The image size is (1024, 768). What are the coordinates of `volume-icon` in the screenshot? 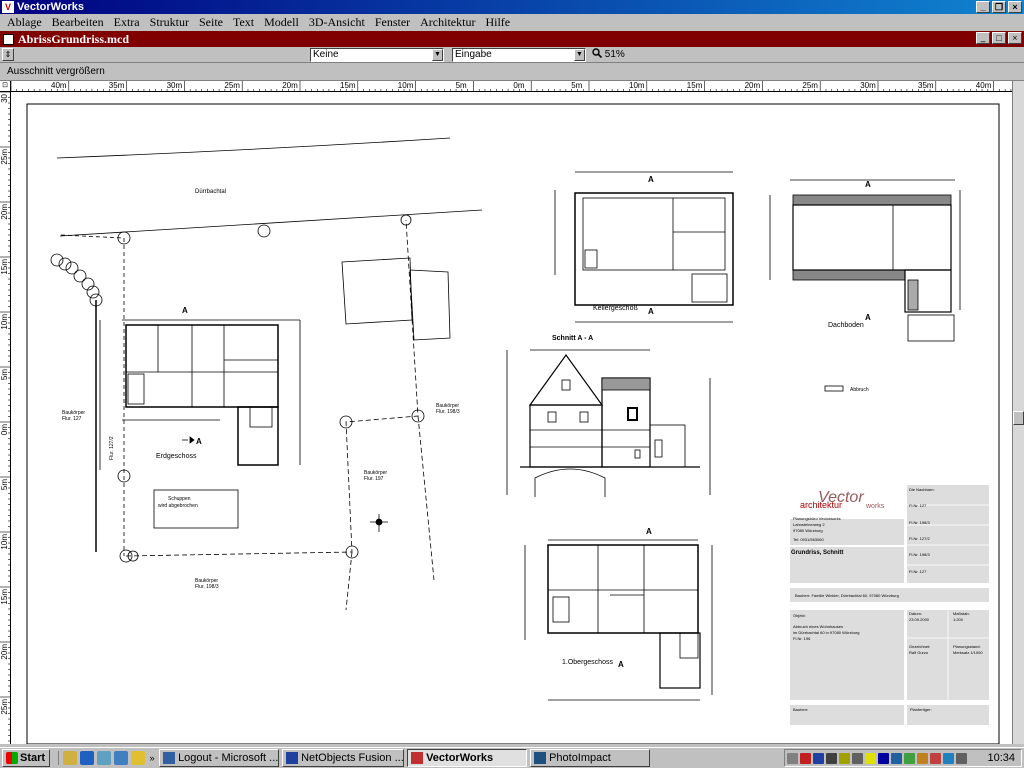 It's located at (792, 758).